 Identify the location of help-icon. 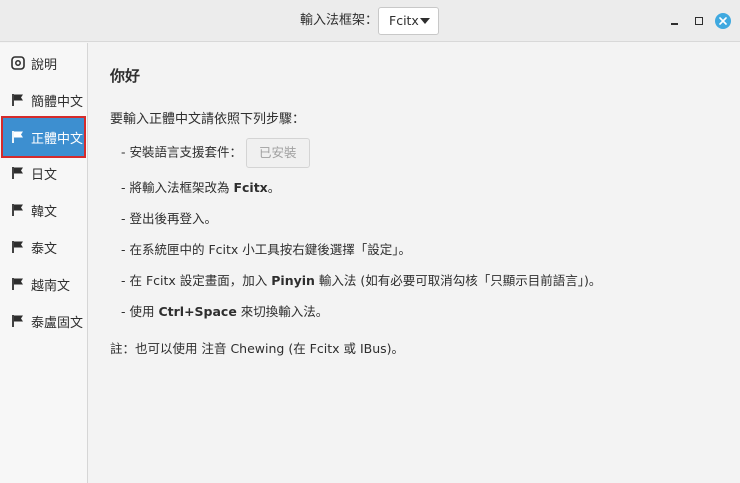
(18, 63).